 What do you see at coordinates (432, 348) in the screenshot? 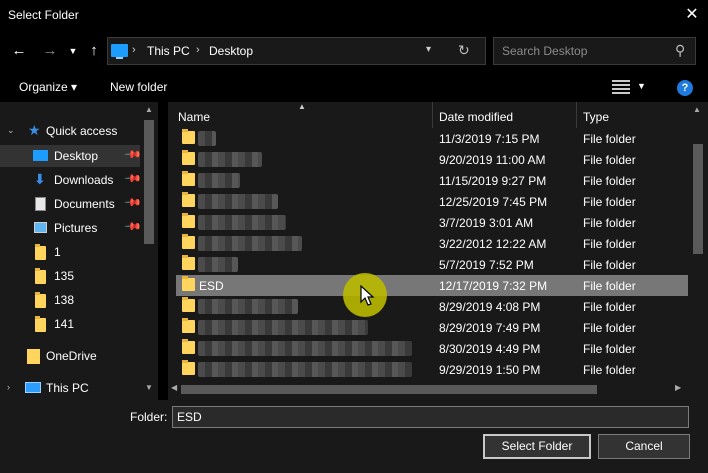
I see `table-row: 8/30/2019 4:49 PM File folder` at bounding box center [432, 348].